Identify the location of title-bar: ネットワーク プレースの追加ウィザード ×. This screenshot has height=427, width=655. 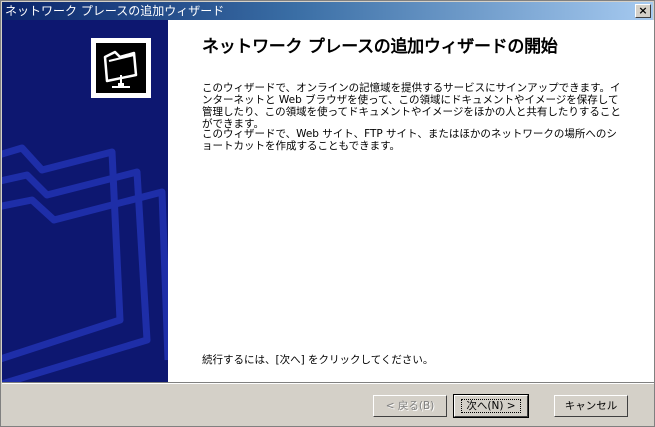
(327, 11).